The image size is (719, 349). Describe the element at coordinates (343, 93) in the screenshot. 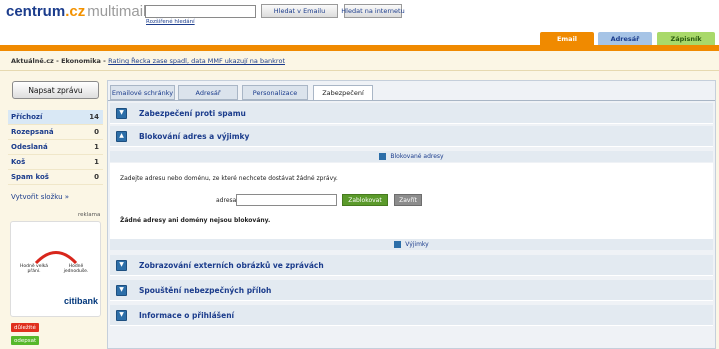

I see `tab-security: Zabezpečení` at that location.